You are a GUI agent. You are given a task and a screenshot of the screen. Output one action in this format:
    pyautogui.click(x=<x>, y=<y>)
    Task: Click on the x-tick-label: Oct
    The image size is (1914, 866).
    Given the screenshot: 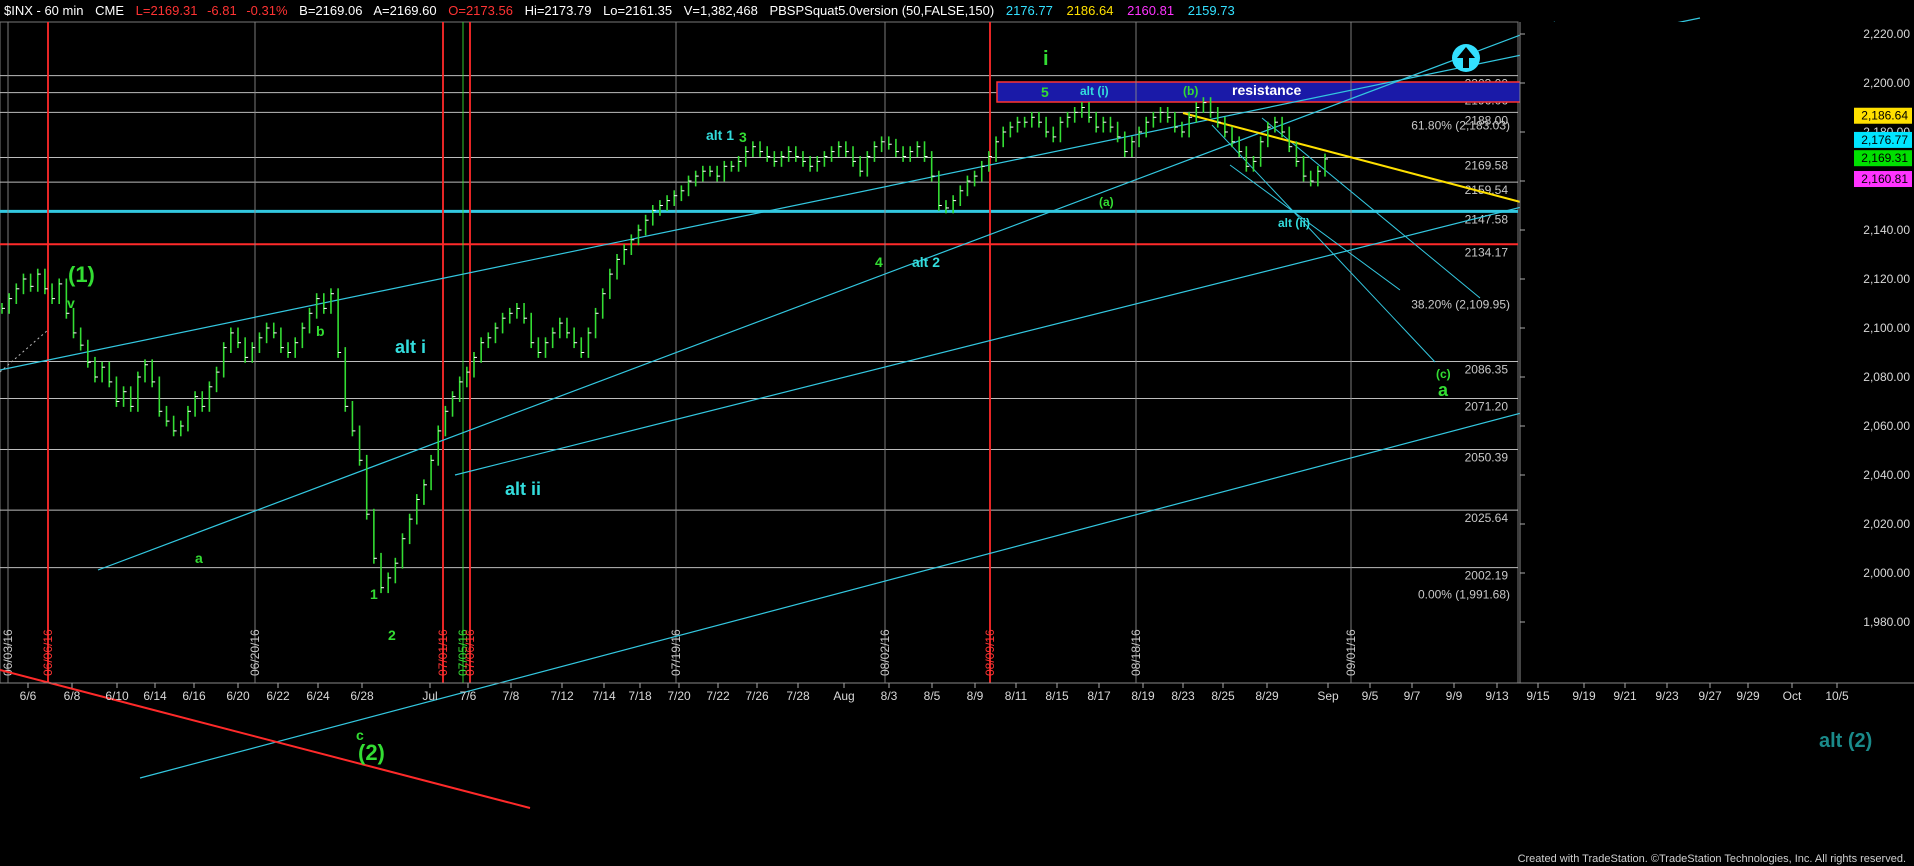 What is the action you would take?
    pyautogui.click(x=1792, y=696)
    